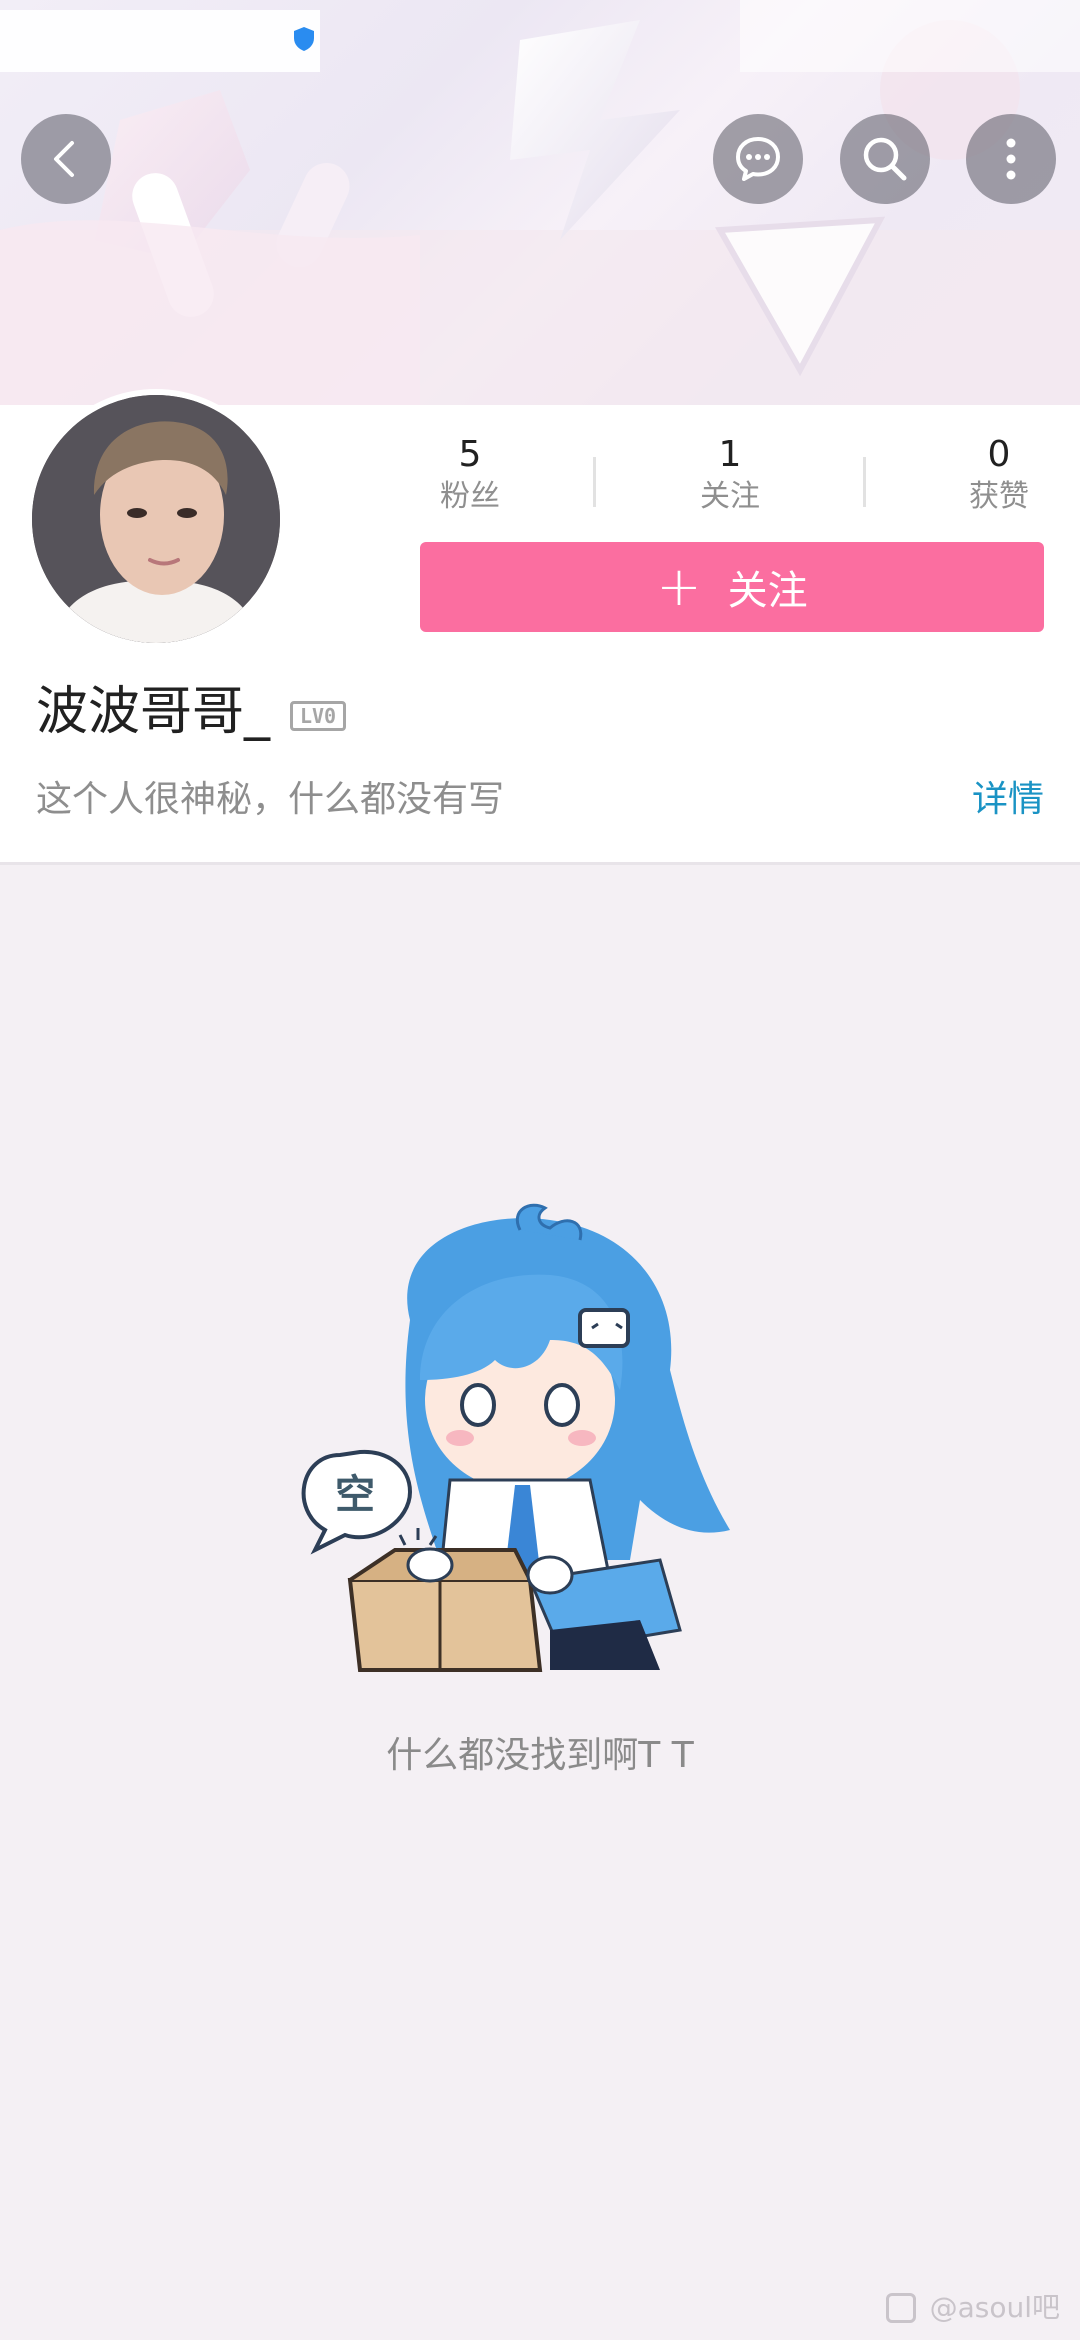  I want to click on stat-following: 1 关注, so click(730, 475).